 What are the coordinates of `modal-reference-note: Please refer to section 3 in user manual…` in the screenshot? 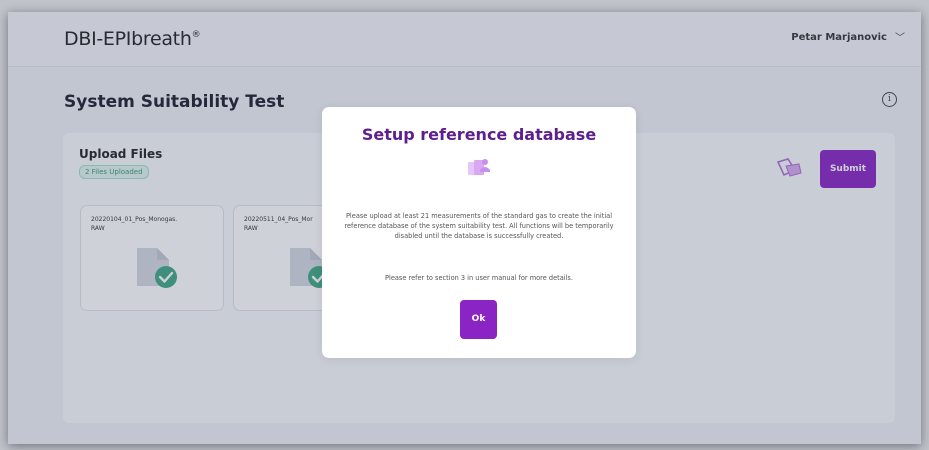 It's located at (479, 278).